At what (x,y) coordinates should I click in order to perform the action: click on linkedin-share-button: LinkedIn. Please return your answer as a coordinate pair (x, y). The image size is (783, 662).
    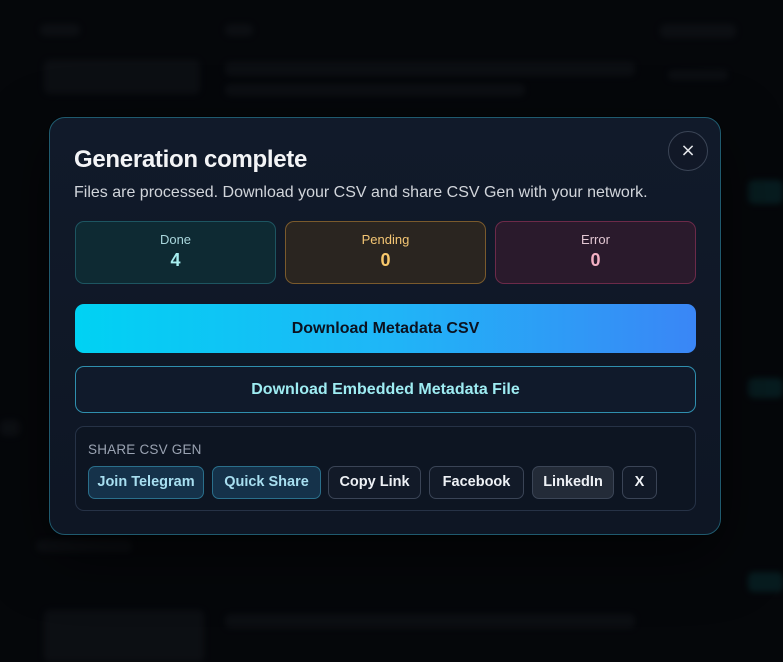
    Looking at the image, I should click on (573, 482).